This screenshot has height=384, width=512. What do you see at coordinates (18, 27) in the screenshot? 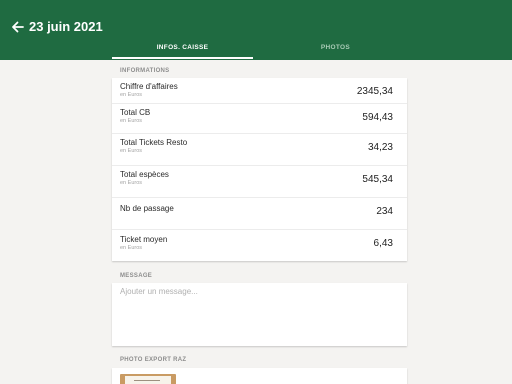
I see `back-arrow-icon` at bounding box center [18, 27].